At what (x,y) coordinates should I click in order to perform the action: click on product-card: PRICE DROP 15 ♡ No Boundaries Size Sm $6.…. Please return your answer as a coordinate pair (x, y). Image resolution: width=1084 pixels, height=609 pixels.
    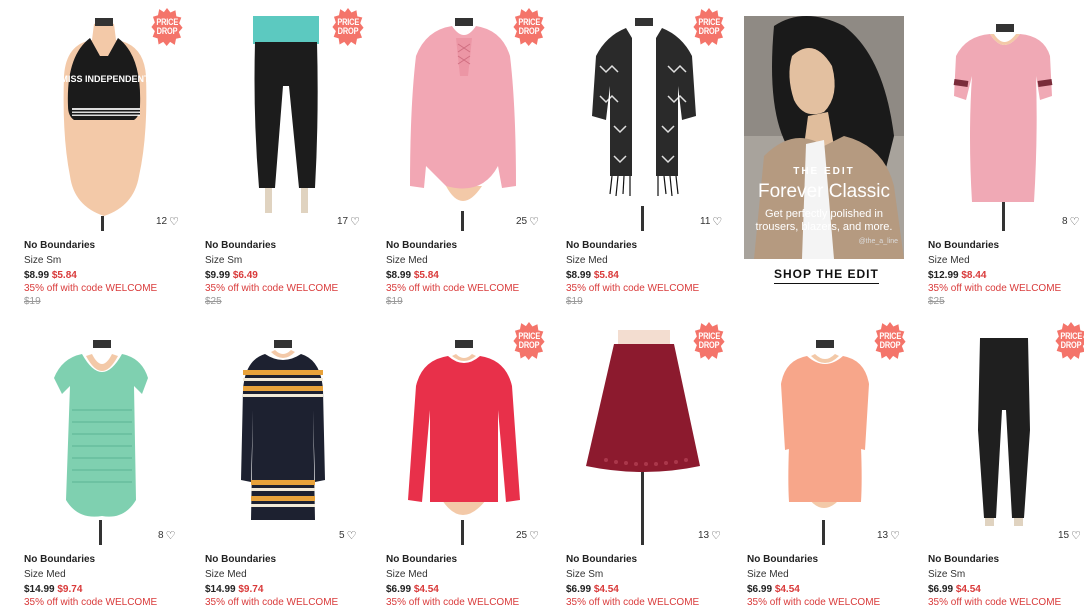
    Looking at the image, I should click on (1006, 304).